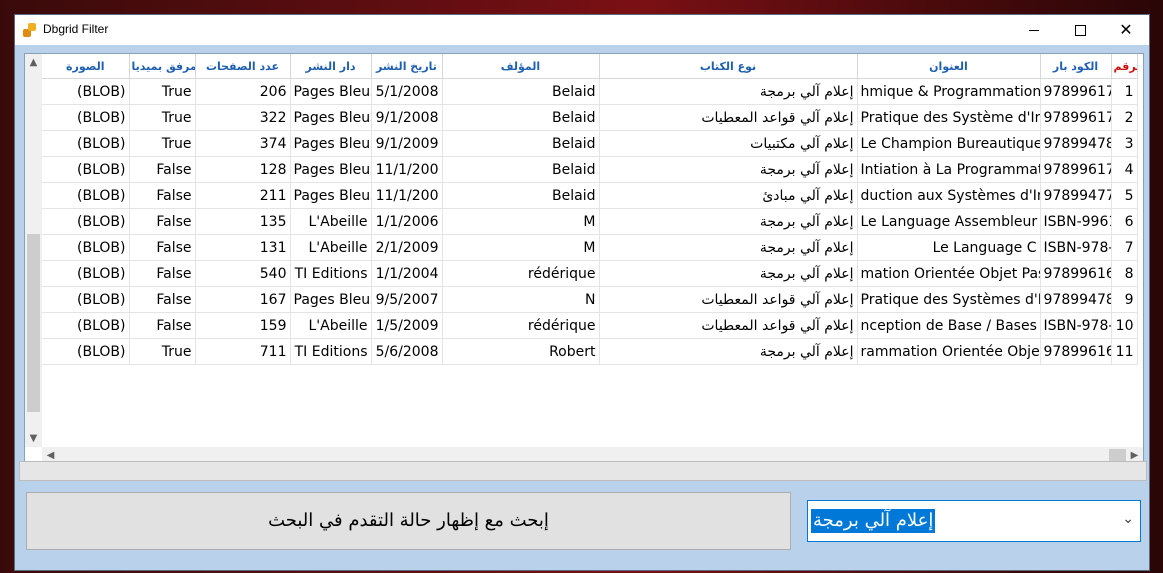 This screenshot has width=1163, height=573. Describe the element at coordinates (243, 66) in the screenshot. I see `column-header-pages: عدد الصفحات` at that location.